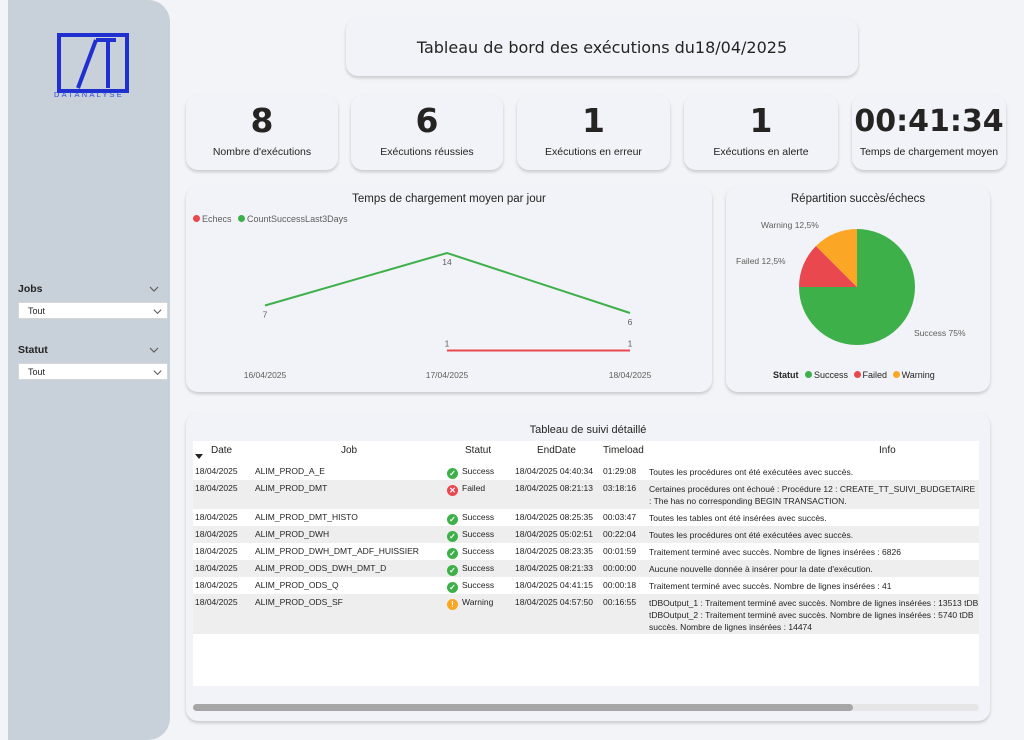 The width and height of the screenshot is (1024, 740). I want to click on legend-dot-success, so click(809, 374).